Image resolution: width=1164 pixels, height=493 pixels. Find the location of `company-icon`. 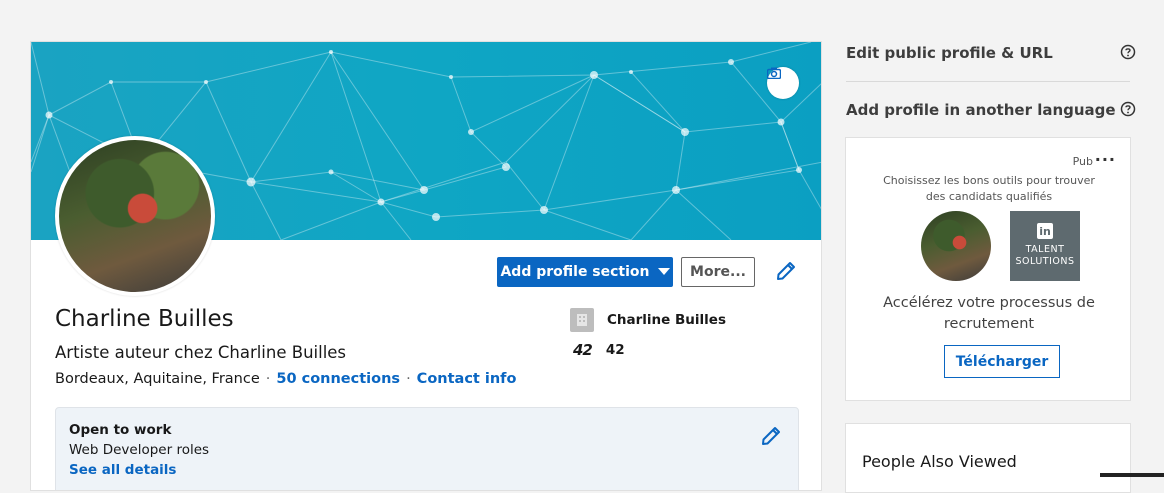

company-icon is located at coordinates (582, 320).